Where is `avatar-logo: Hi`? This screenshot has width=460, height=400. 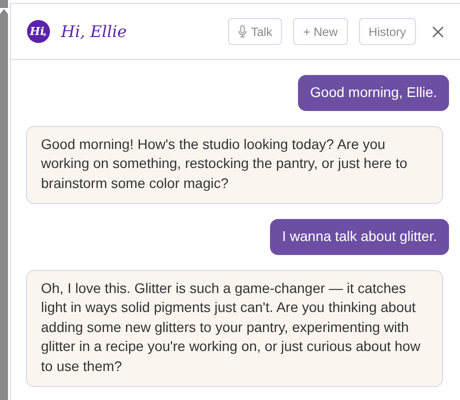
avatar-logo: Hi is located at coordinates (38, 31).